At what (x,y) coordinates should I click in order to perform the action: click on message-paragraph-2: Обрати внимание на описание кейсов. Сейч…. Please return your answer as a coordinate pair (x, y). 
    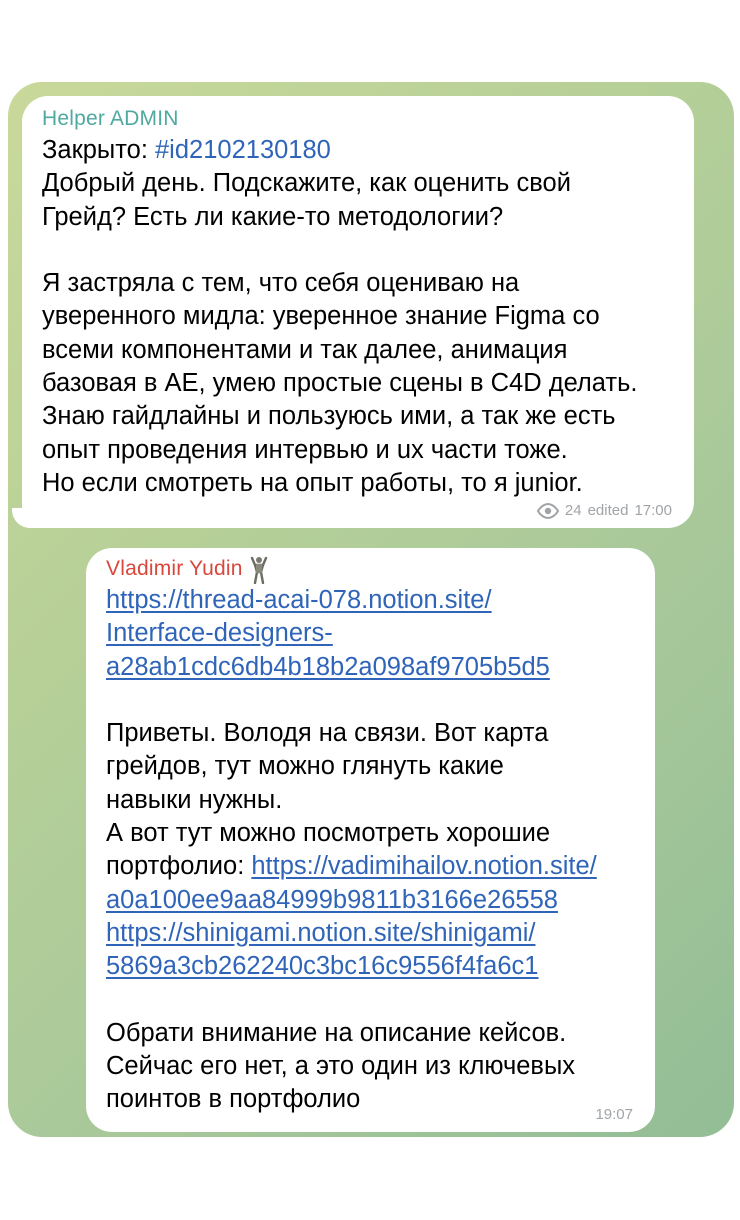
    Looking at the image, I should click on (341, 1066).